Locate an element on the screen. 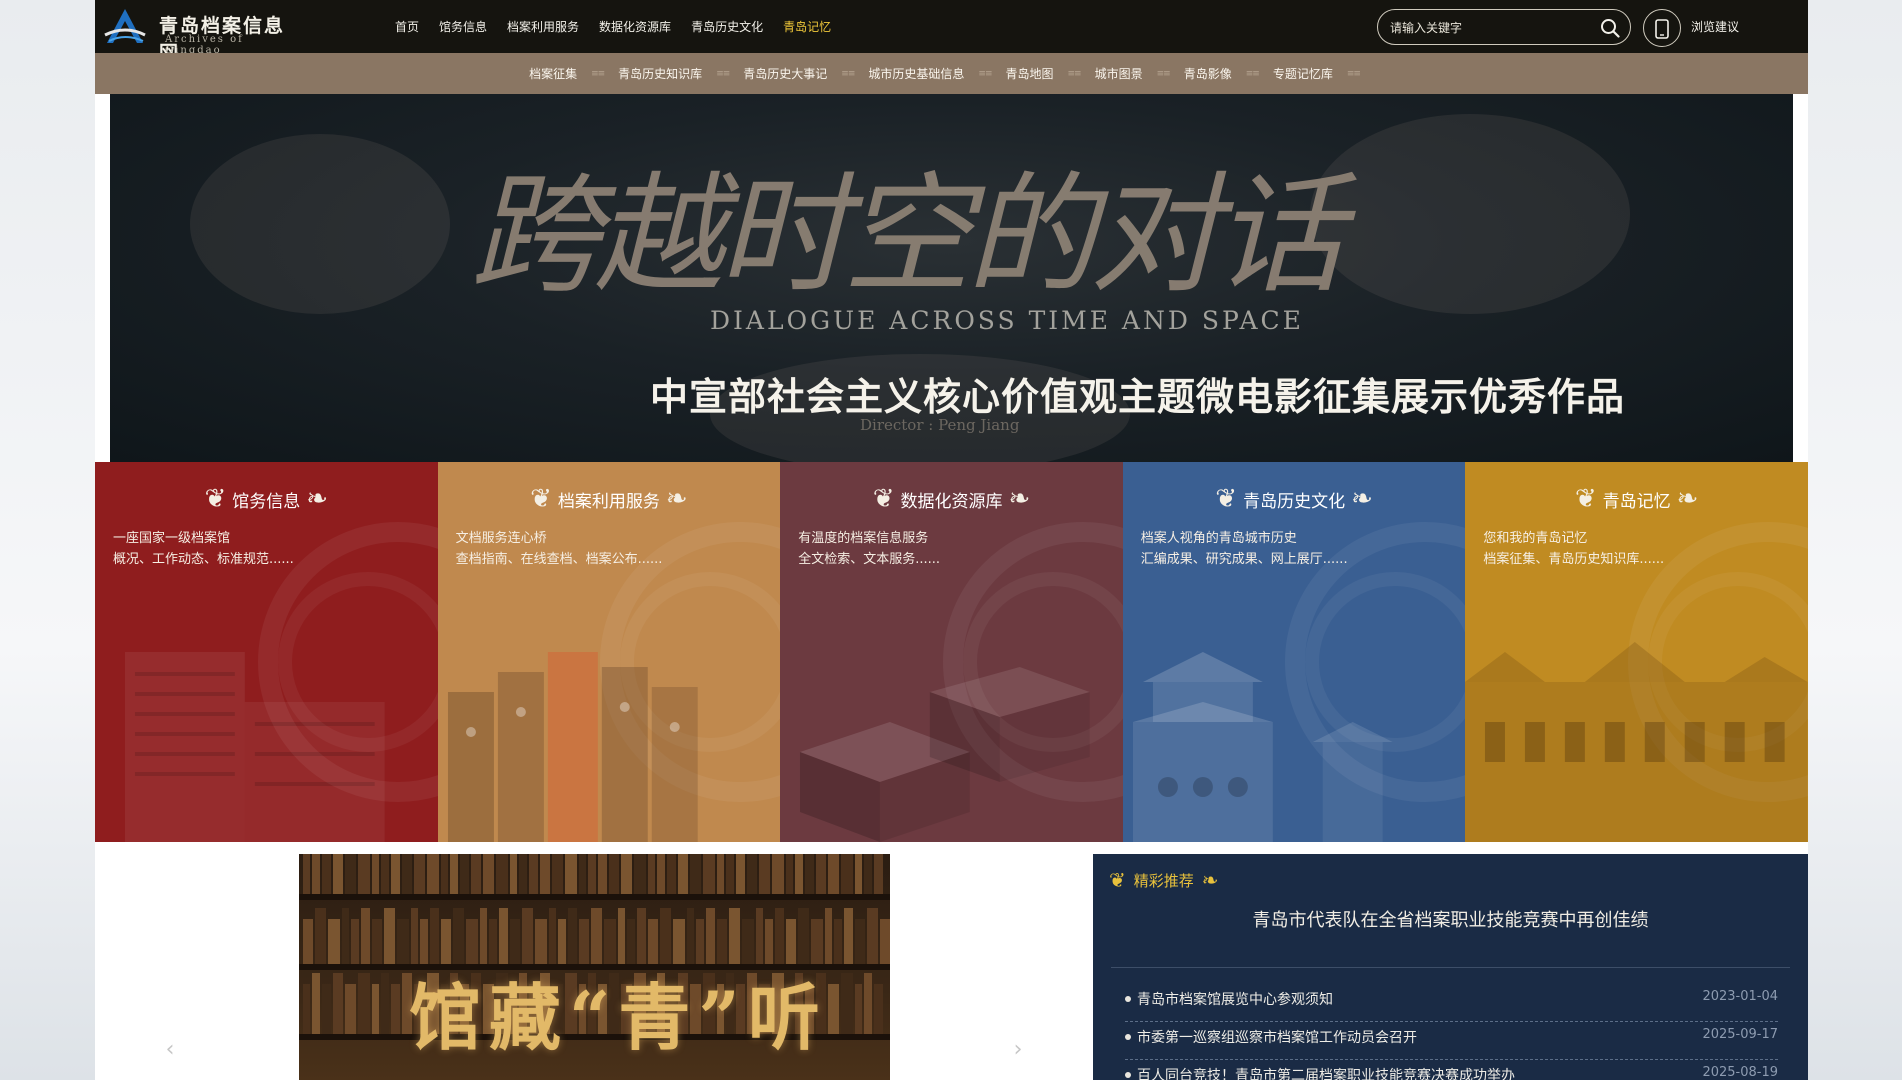 Image resolution: width=1902 pixels, height=1080 pixels. carousel-next-button: › is located at coordinates (1018, 1050).